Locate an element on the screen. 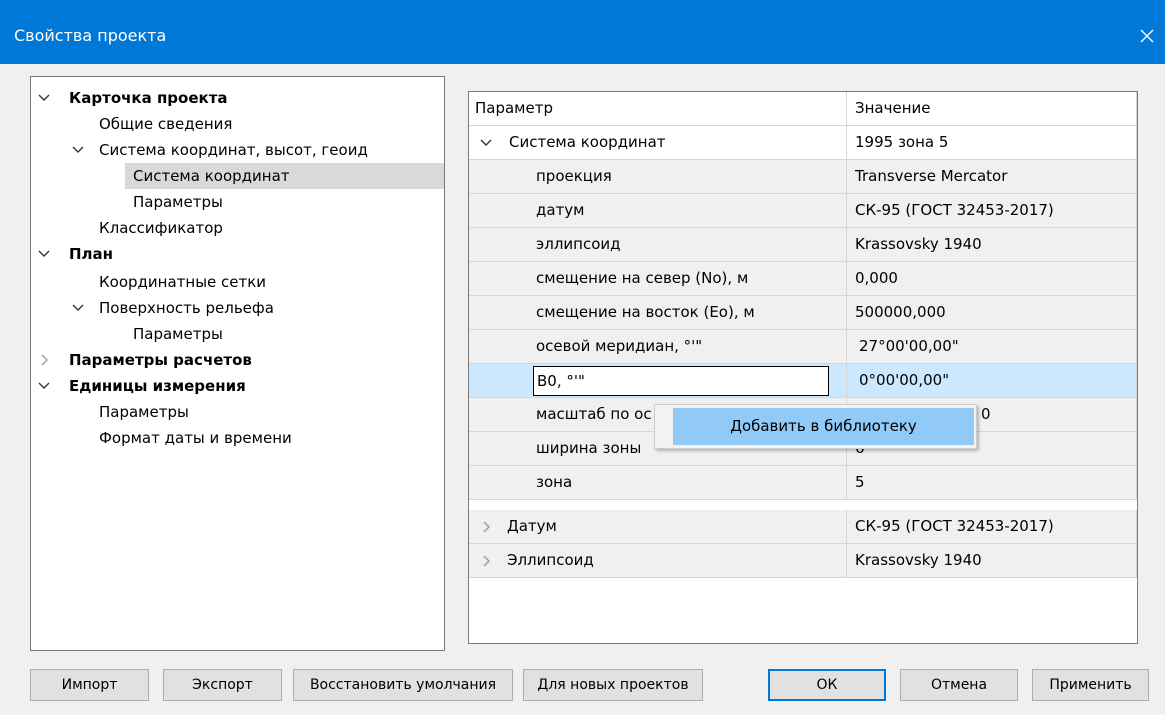 The height and width of the screenshot is (715, 1165). tree-item-calc-parameters: Параметры расчетов is located at coordinates (237, 360).